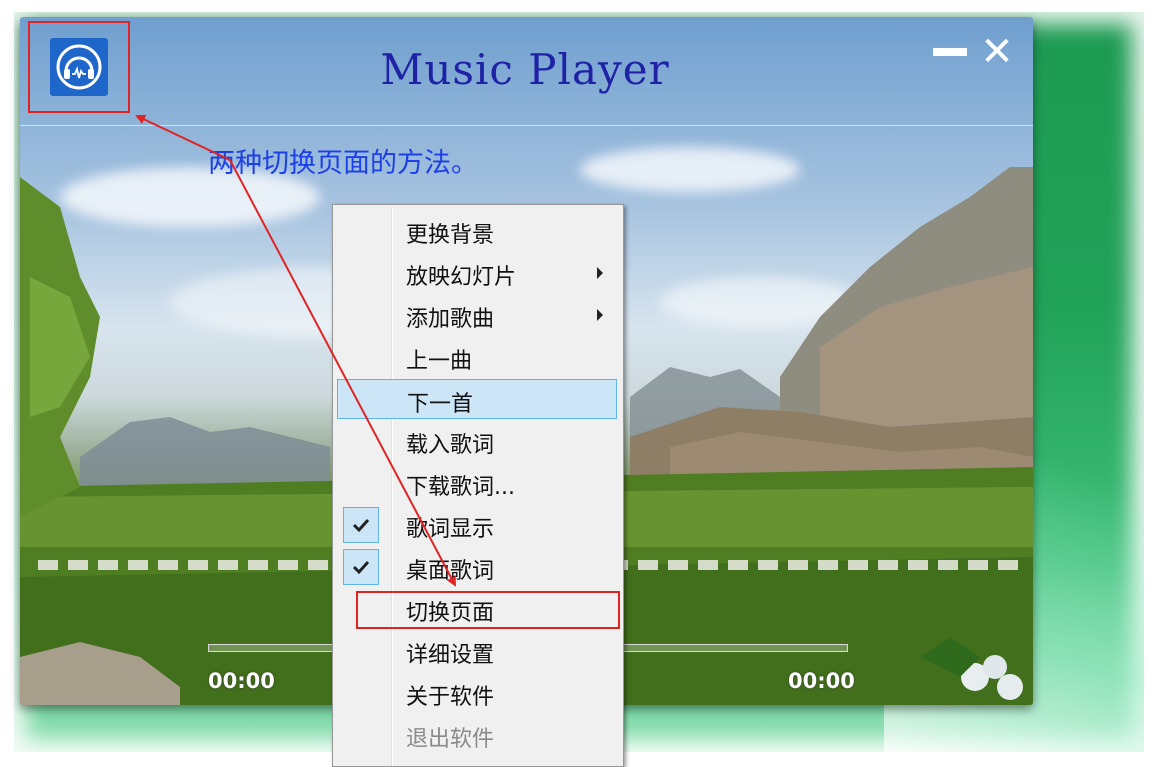  I want to click on menu-item-label: 上一曲, so click(439, 361).